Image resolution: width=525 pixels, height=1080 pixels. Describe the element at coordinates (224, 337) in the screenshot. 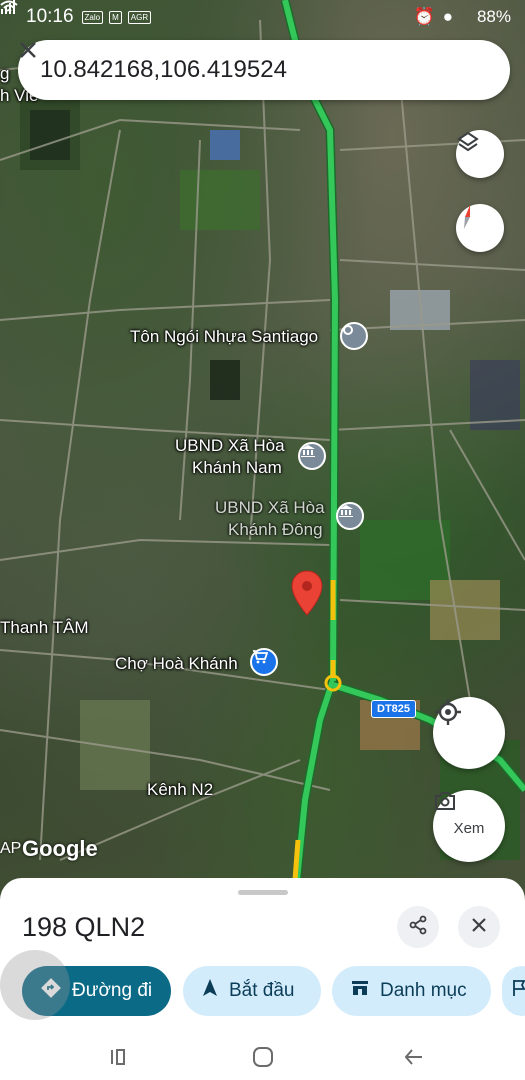

I see `poi-label-santiago: Tôn Ngói Nhựa Santiago` at that location.